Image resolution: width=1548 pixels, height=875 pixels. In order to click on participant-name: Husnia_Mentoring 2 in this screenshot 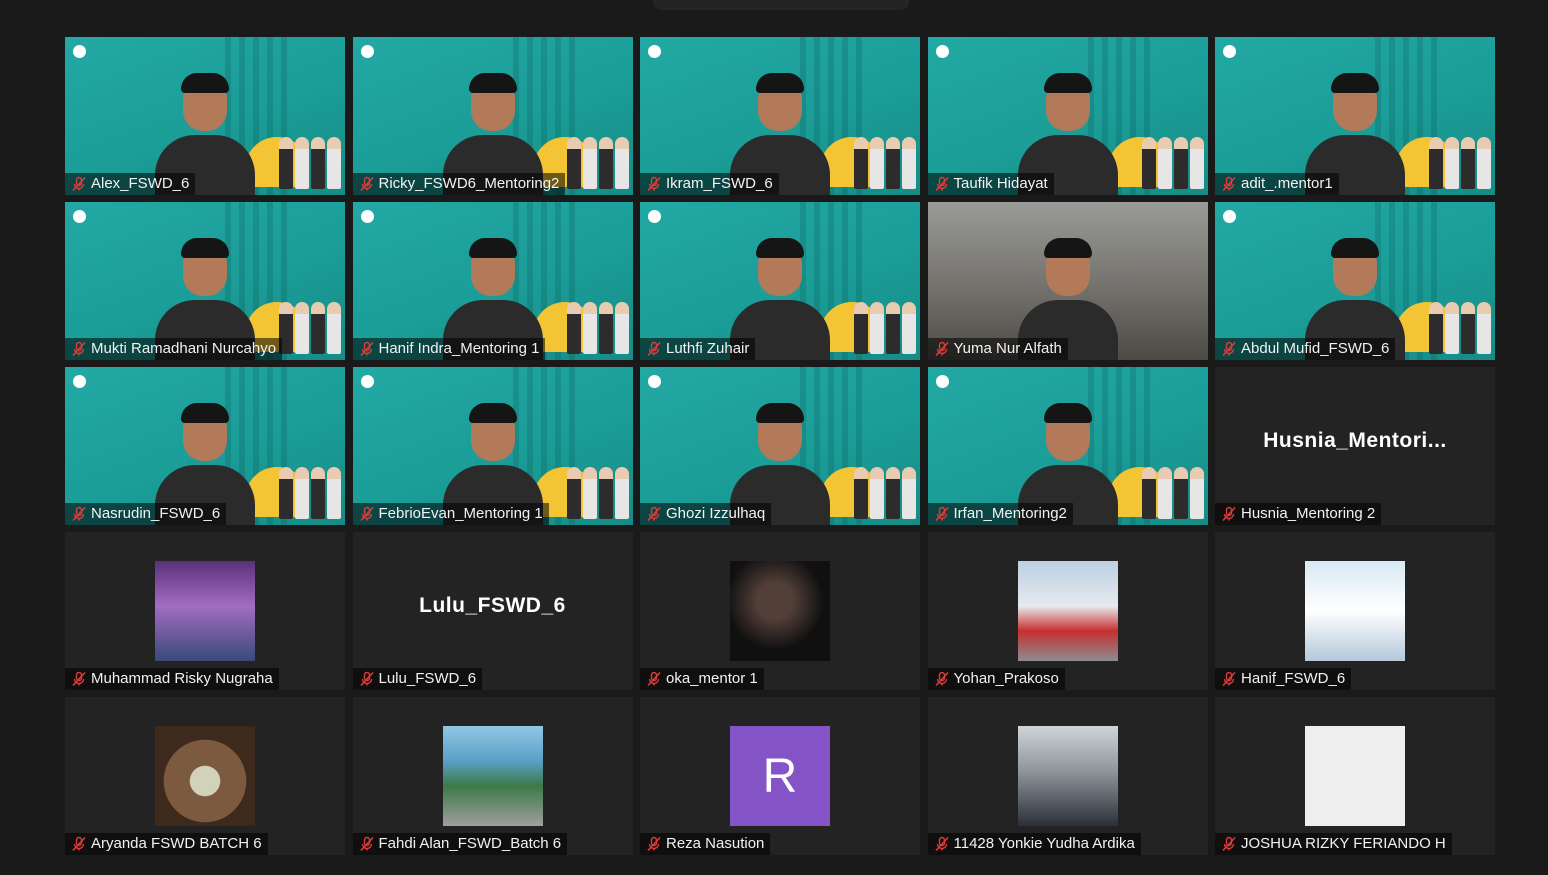, I will do `click(1308, 513)`.